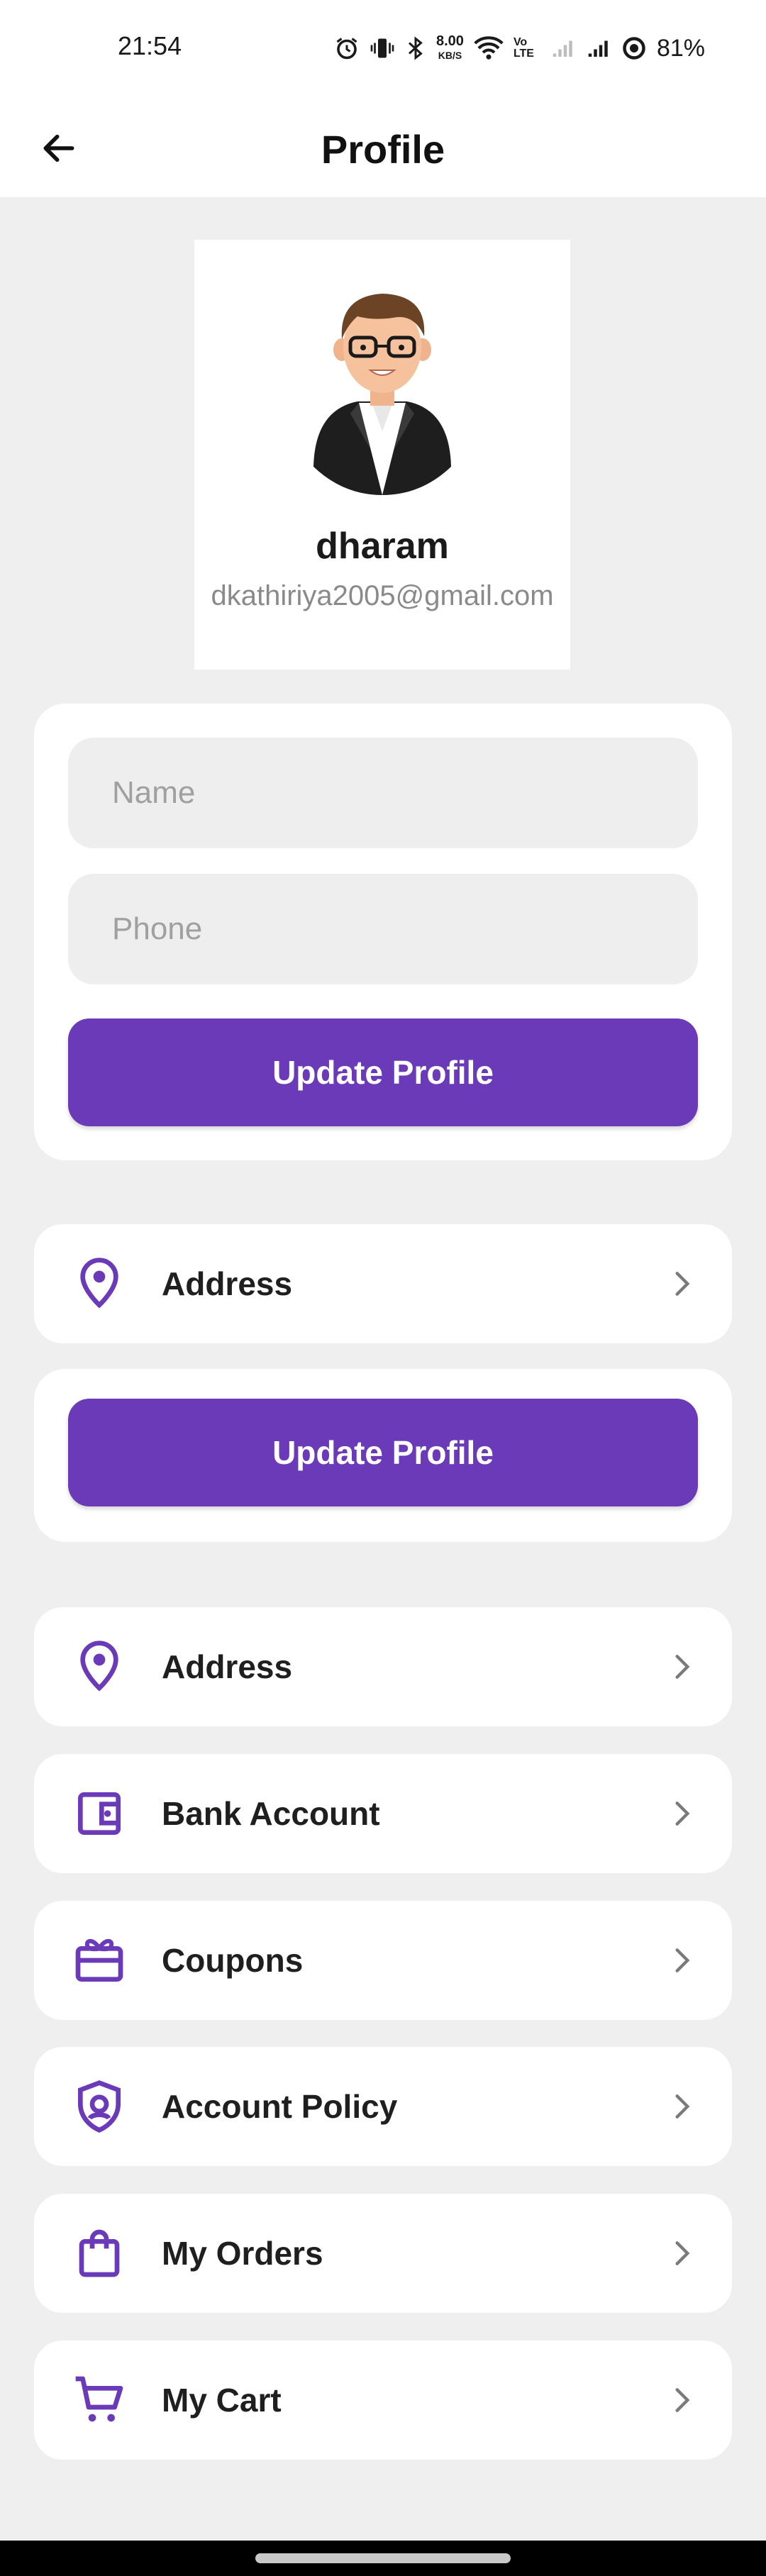  What do you see at coordinates (99, 1814) in the screenshot?
I see `wallet-icon` at bounding box center [99, 1814].